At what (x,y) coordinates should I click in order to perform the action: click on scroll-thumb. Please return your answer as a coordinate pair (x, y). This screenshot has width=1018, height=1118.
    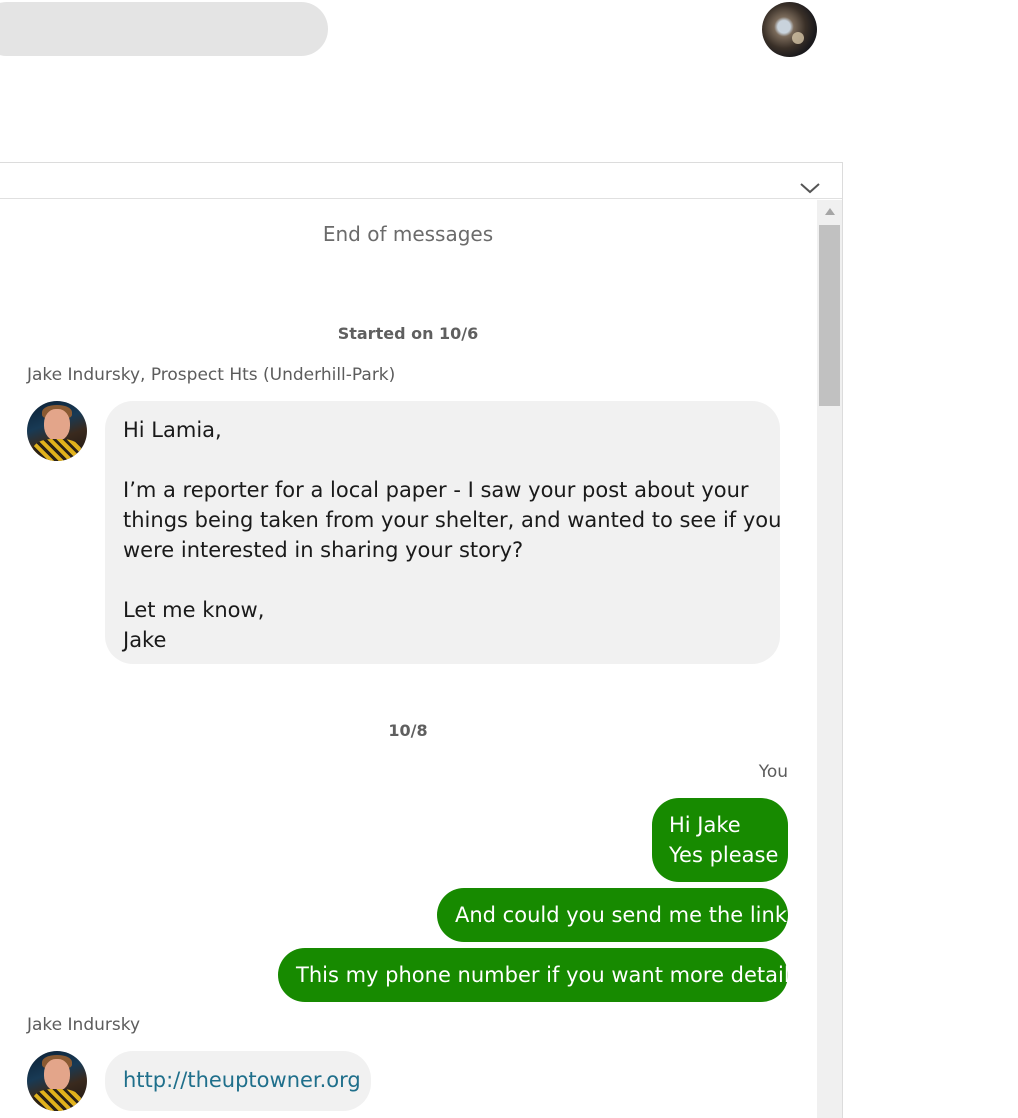
    Looking at the image, I should click on (829, 315).